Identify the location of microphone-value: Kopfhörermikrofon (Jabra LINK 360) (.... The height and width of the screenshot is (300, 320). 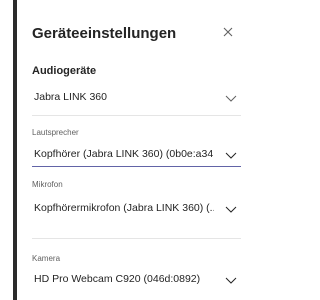
(124, 208).